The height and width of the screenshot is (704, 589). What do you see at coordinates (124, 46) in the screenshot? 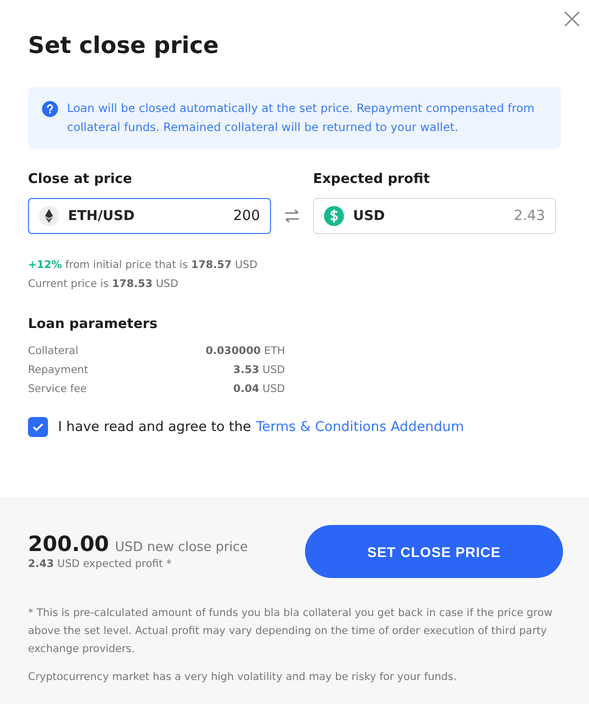
I see `dialog-title: Set close price` at bounding box center [124, 46].